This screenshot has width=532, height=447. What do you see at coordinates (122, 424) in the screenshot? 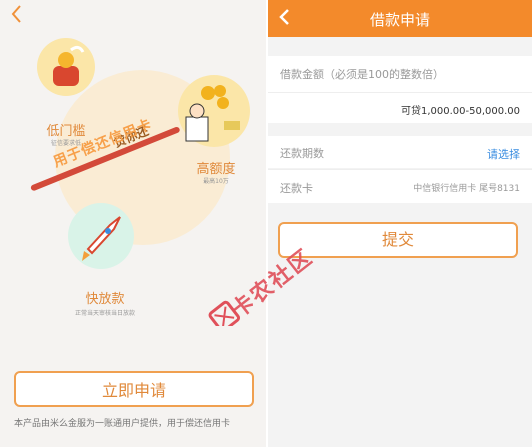
I see `provider-footnote: 本产品由米么金服为一账通用户提供，用于偿还信用卡` at bounding box center [122, 424].